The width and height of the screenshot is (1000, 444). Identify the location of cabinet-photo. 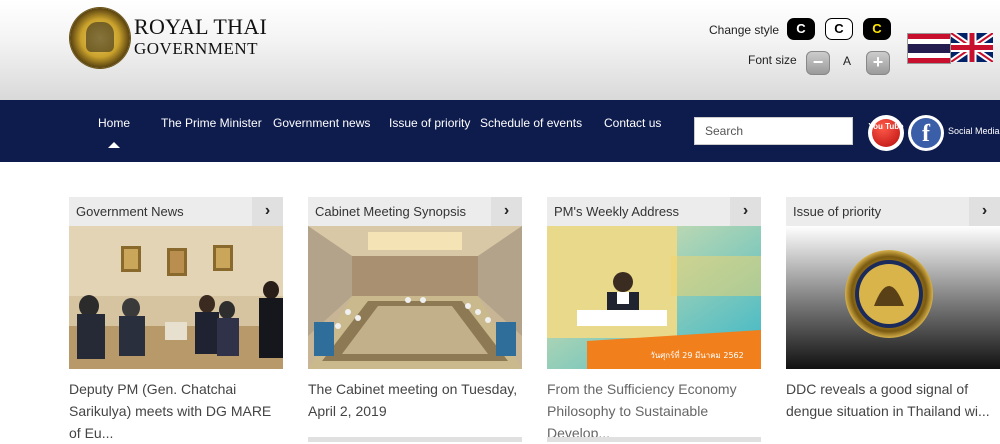
(415, 297).